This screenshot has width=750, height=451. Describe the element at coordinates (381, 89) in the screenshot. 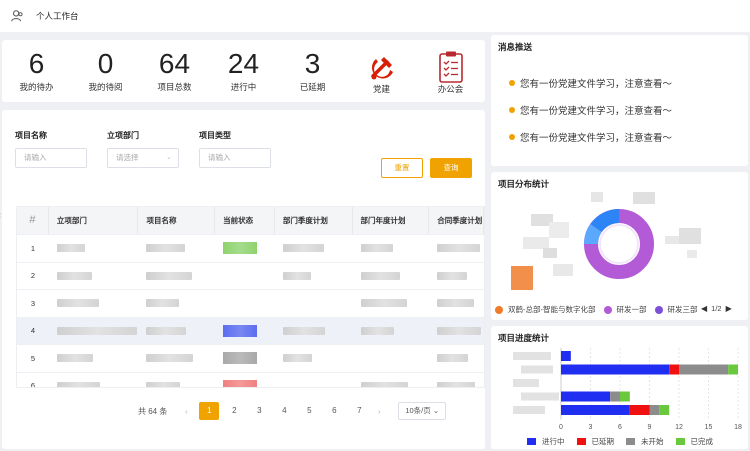

I see `shortcut-label: 党建` at that location.